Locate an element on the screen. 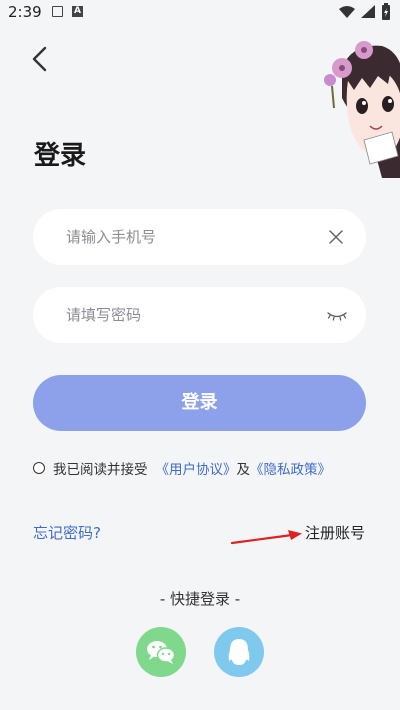  anime-sticker-image is located at coordinates (362, 109).